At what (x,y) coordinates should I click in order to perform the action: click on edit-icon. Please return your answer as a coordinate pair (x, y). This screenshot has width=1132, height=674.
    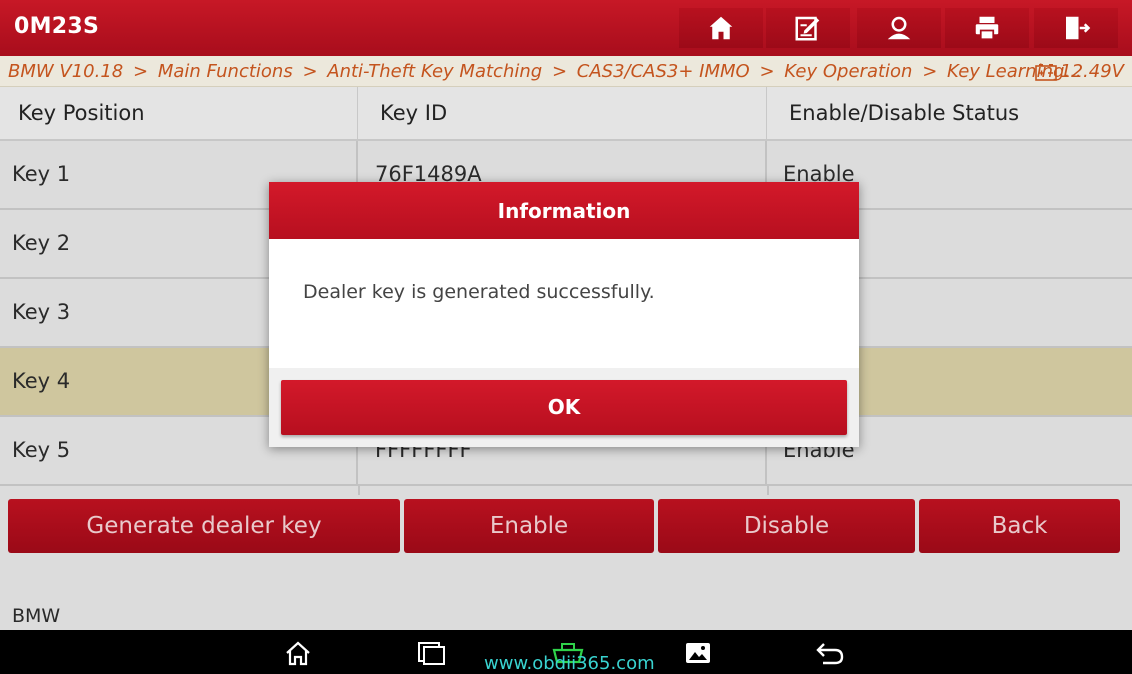
    Looking at the image, I should click on (807, 28).